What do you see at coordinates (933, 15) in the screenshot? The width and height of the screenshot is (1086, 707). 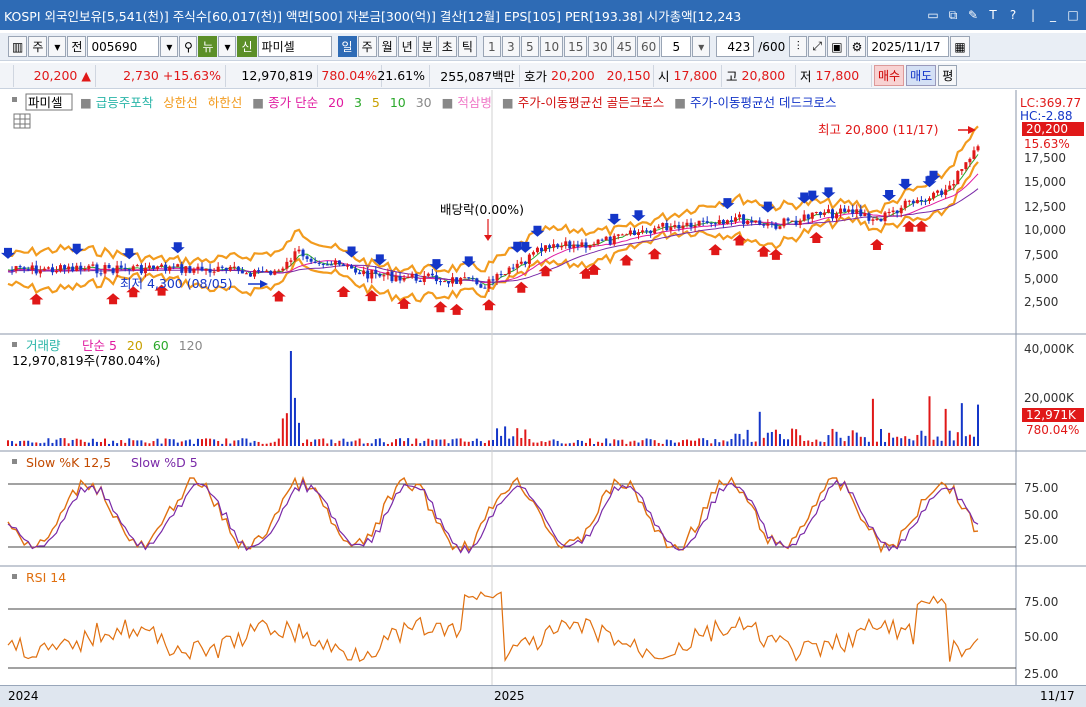 I see `window-icon: ▭` at bounding box center [933, 15].